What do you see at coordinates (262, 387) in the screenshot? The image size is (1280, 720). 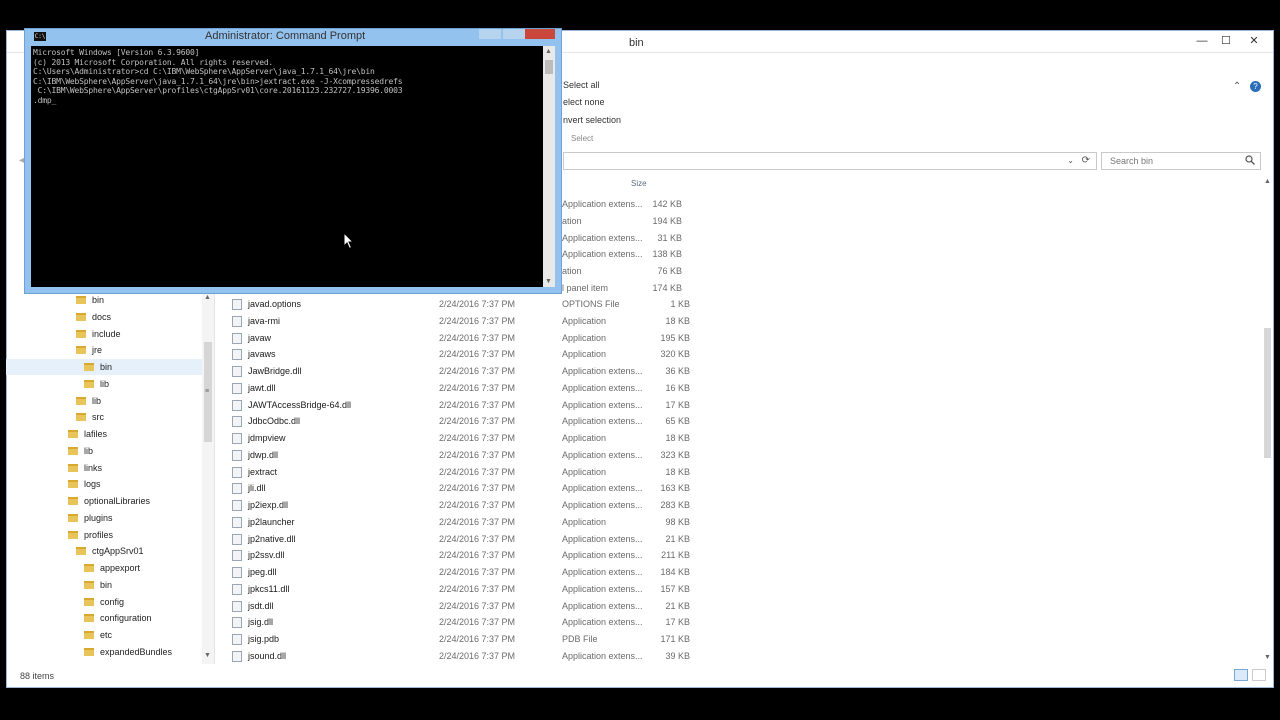 I see `file-name: jawt.dll` at bounding box center [262, 387].